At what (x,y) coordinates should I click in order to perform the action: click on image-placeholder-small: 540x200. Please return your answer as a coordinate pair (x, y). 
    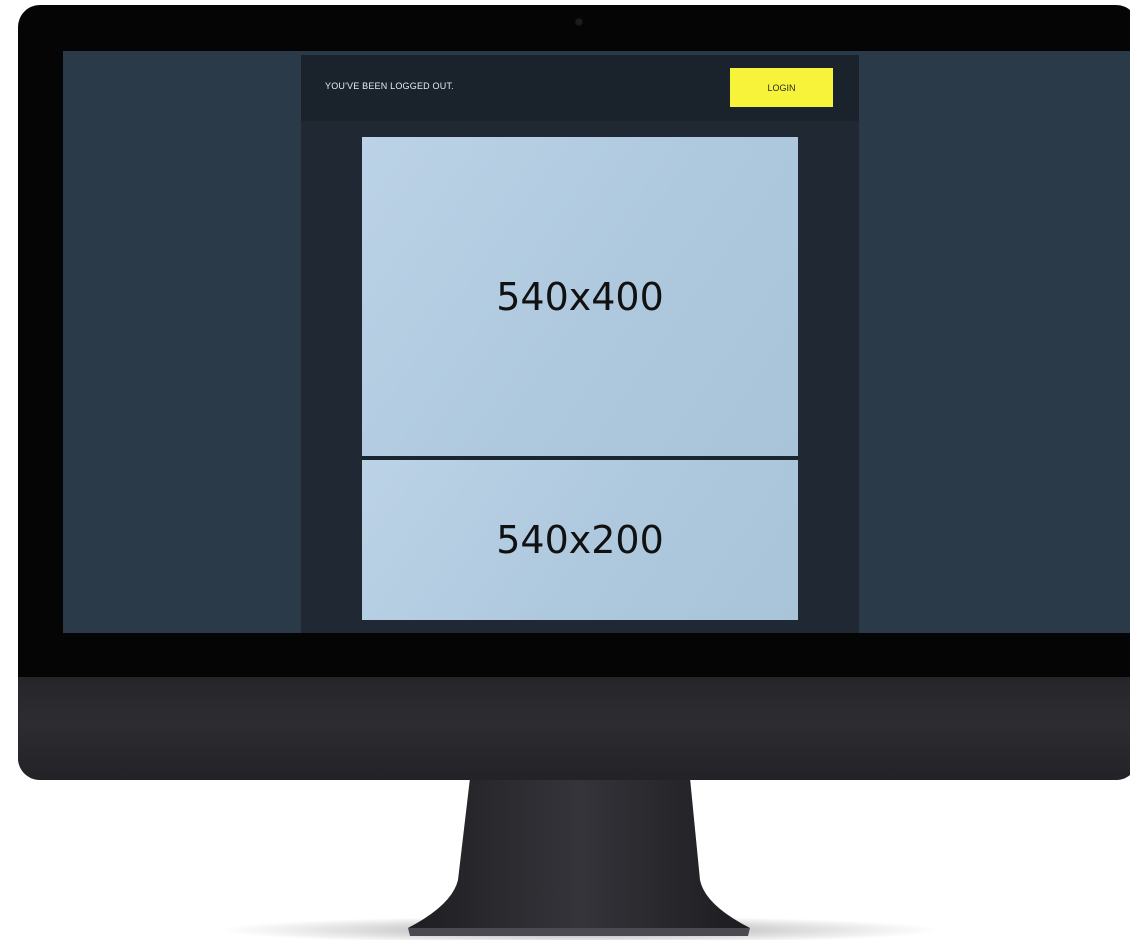
    Looking at the image, I should click on (580, 540).